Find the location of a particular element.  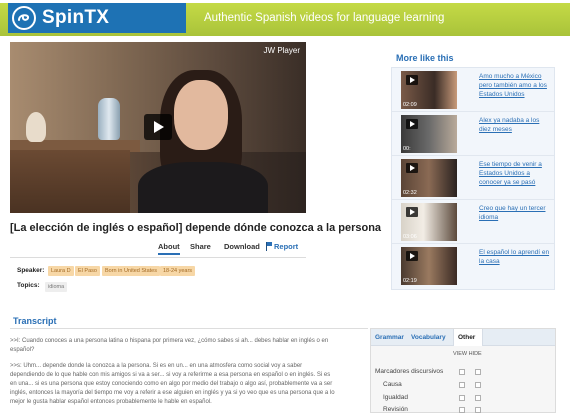

speaker-tag-age: 18-24 years is located at coordinates (178, 271).